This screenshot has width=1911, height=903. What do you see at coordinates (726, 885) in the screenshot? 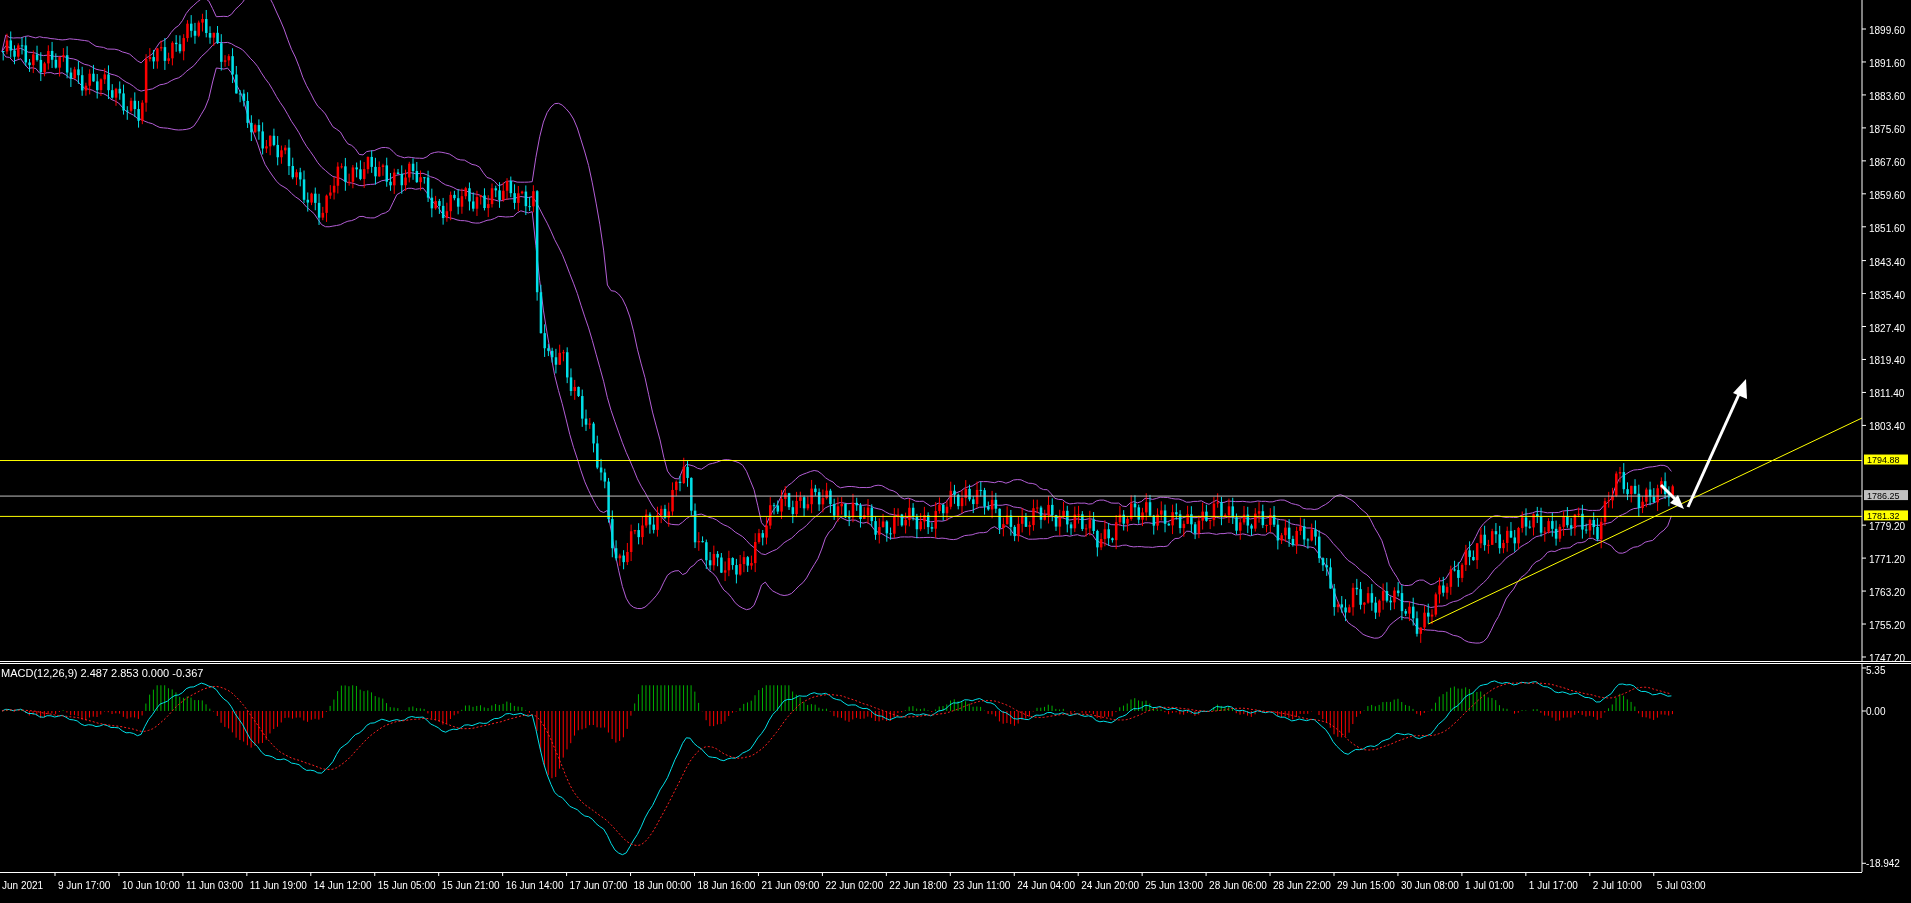
I see `time-label: 18 Jun 16:00` at bounding box center [726, 885].